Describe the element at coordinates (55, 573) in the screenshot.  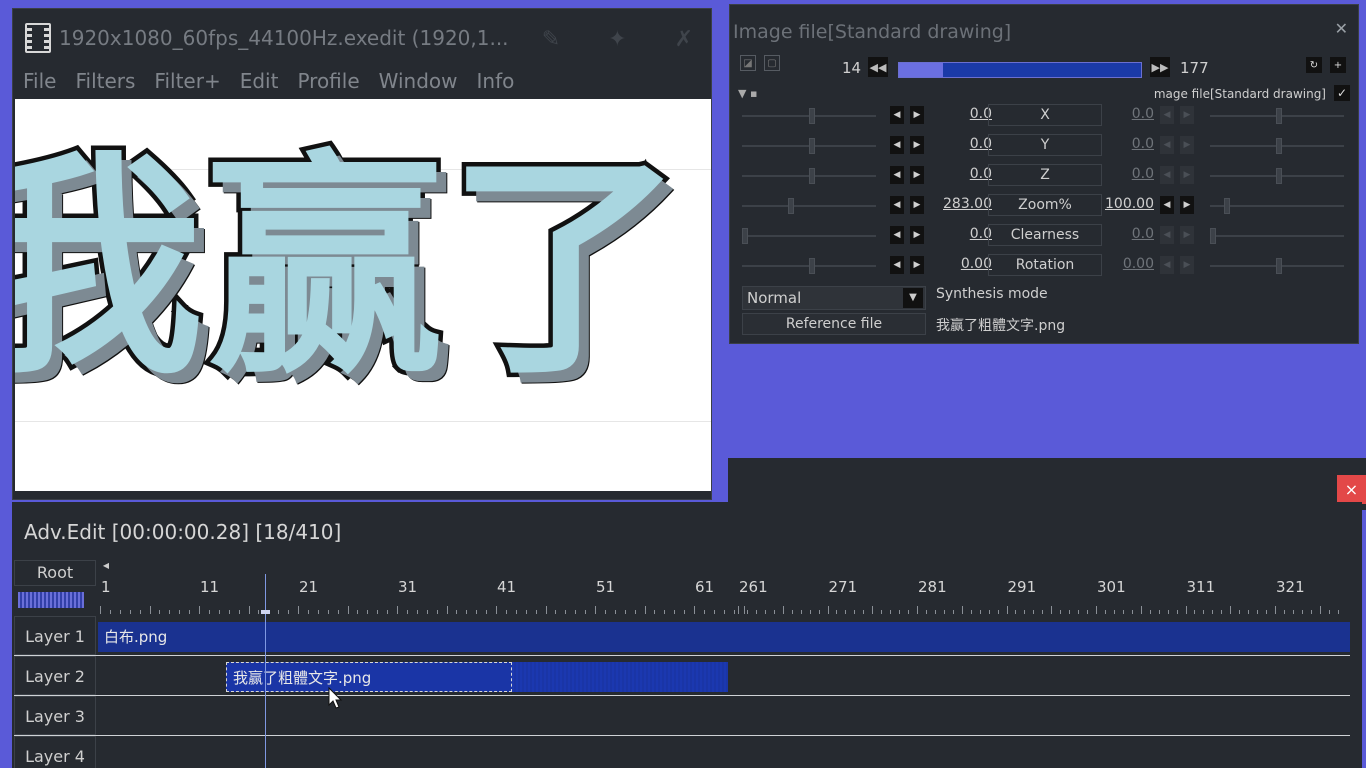
I see `root-button: Root` at that location.